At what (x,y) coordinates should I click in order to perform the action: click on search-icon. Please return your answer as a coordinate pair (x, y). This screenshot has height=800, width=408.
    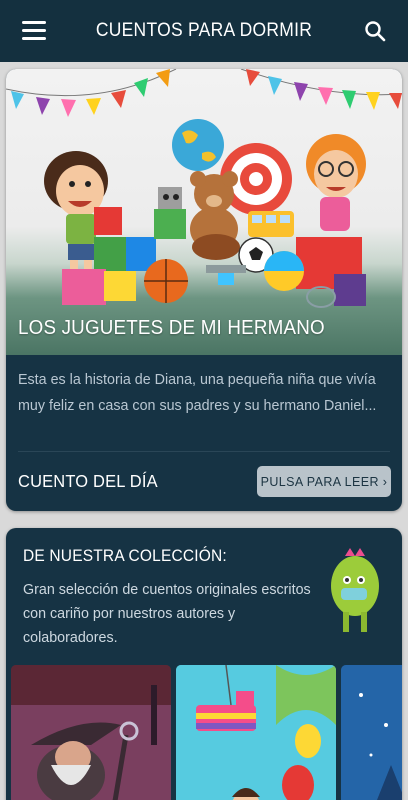
    Looking at the image, I should click on (375, 31).